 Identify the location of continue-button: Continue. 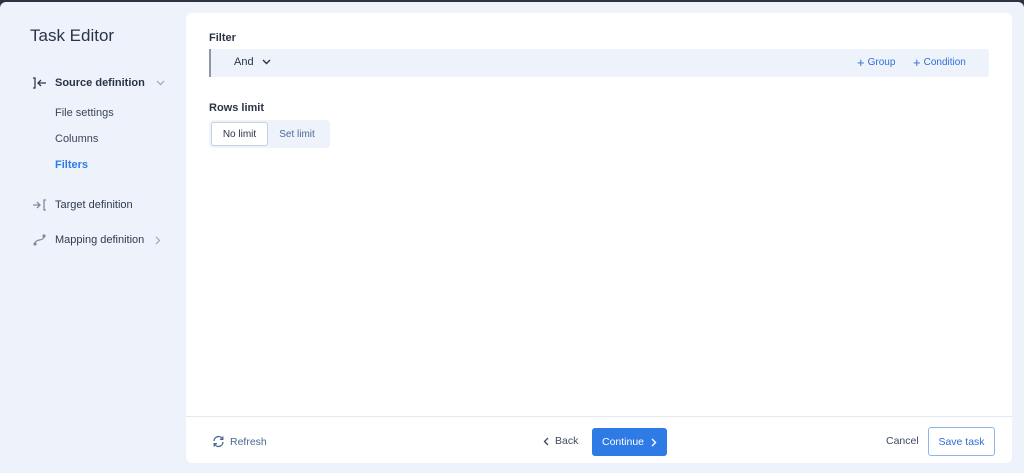
(629, 442).